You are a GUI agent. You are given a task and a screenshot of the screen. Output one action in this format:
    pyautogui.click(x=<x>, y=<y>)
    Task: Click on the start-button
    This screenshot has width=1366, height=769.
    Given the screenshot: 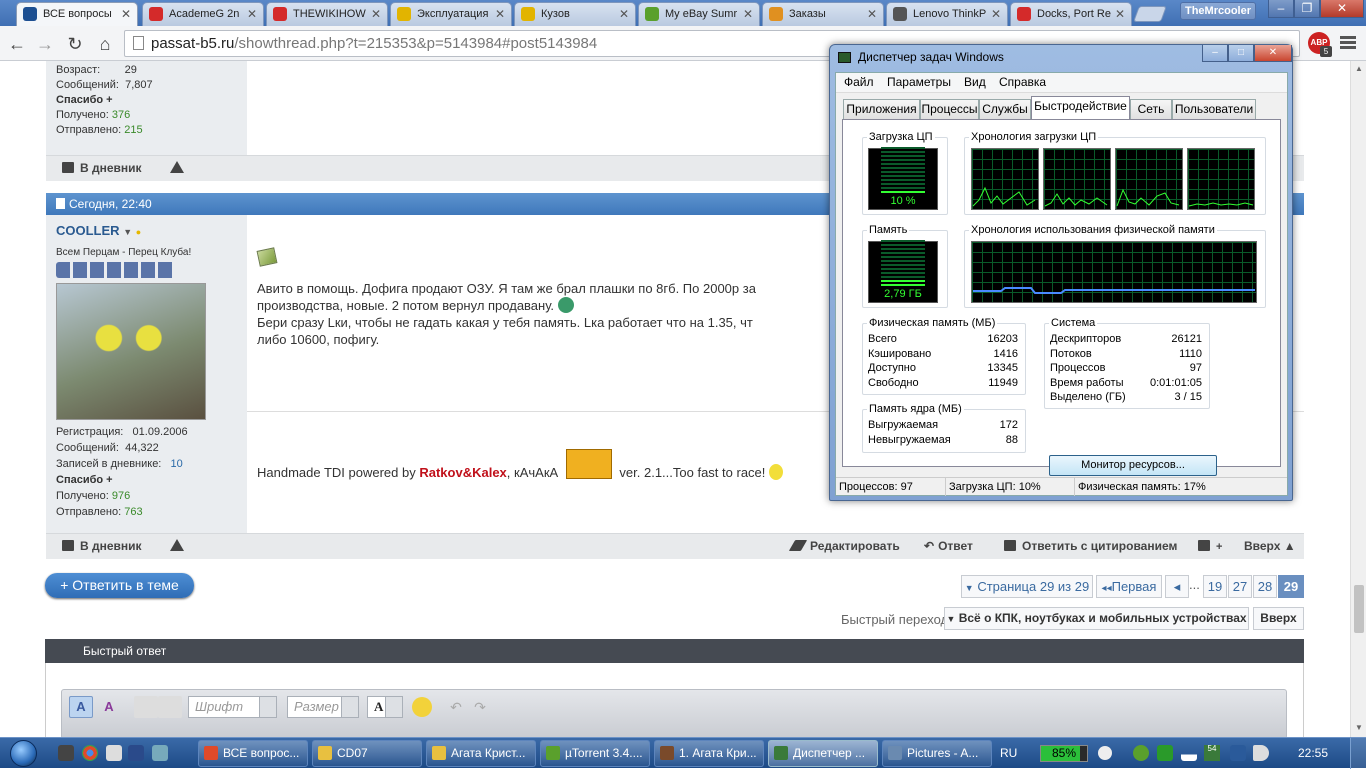 What is the action you would take?
    pyautogui.click(x=24, y=753)
    